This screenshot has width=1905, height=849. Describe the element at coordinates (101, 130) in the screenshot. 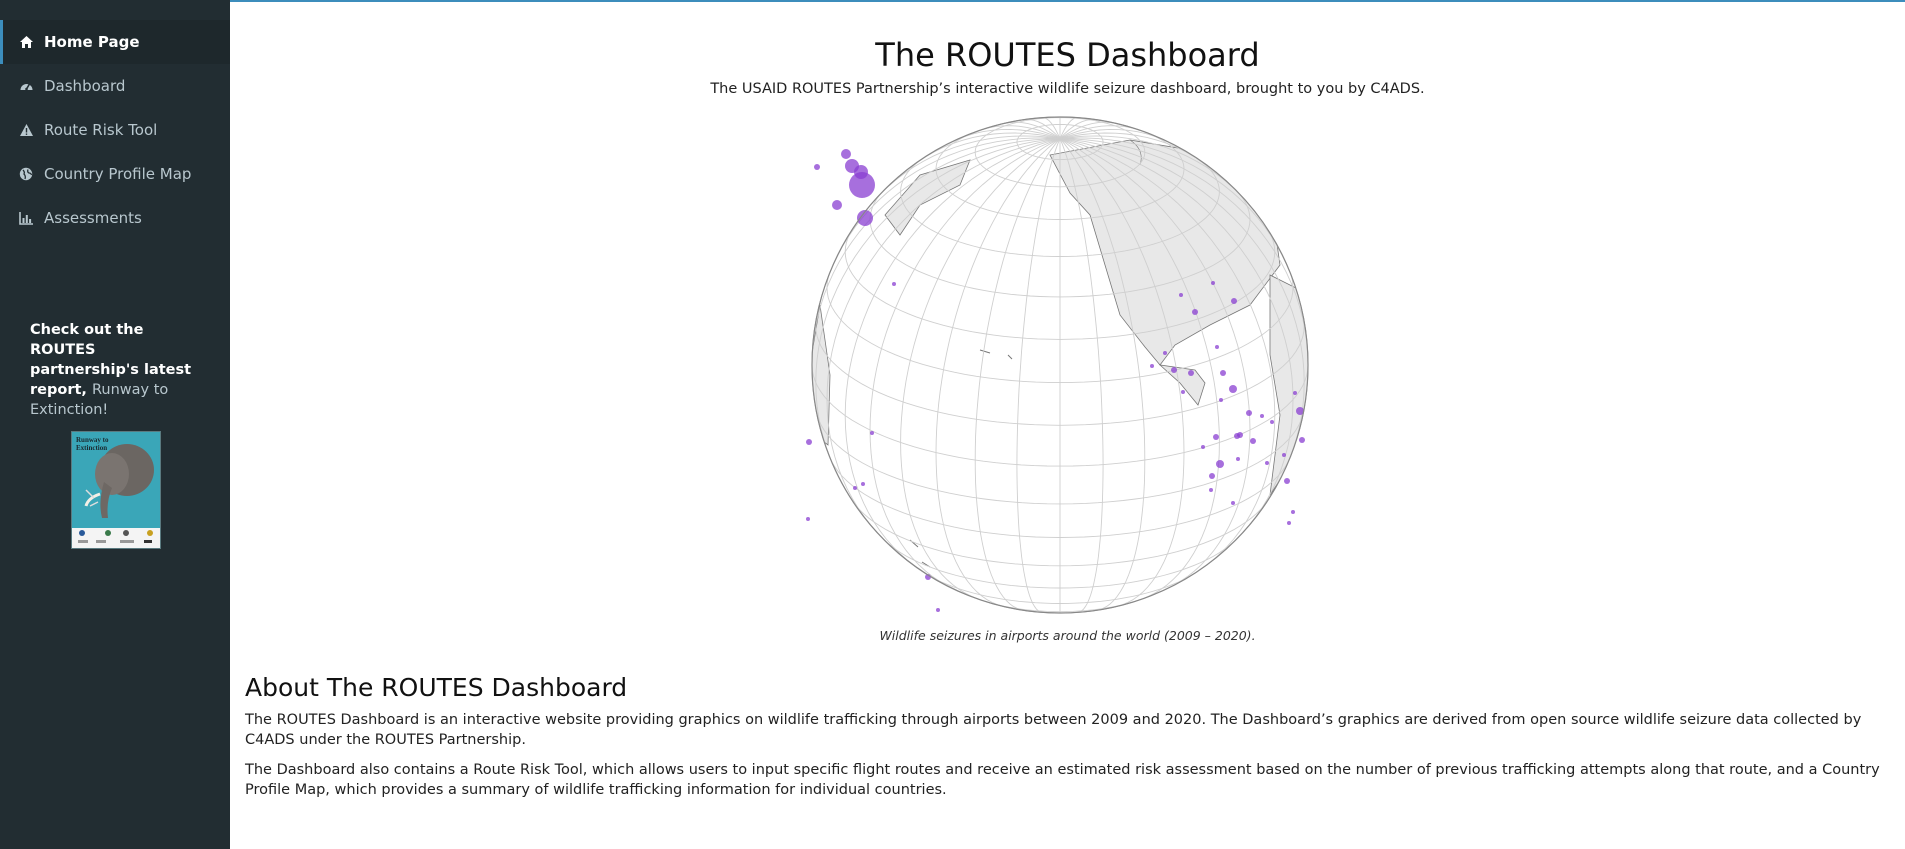

I see `sidebar-item-label: Route Risk Tool` at that location.